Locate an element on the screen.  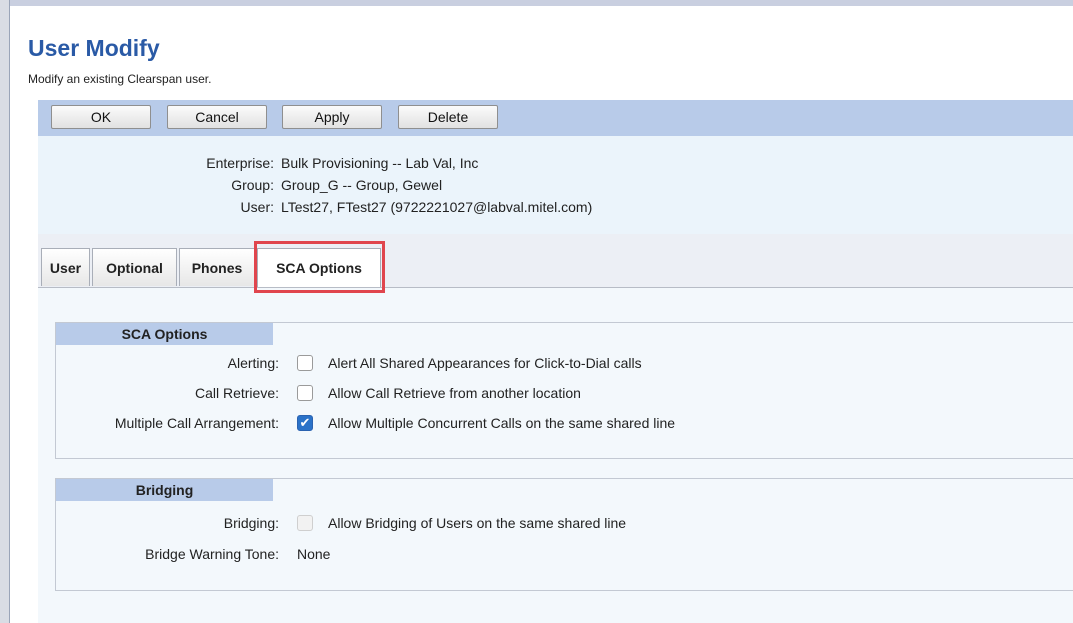
bridge-warning-tone-label: Bridge Warning Tone: is located at coordinates (212, 554).